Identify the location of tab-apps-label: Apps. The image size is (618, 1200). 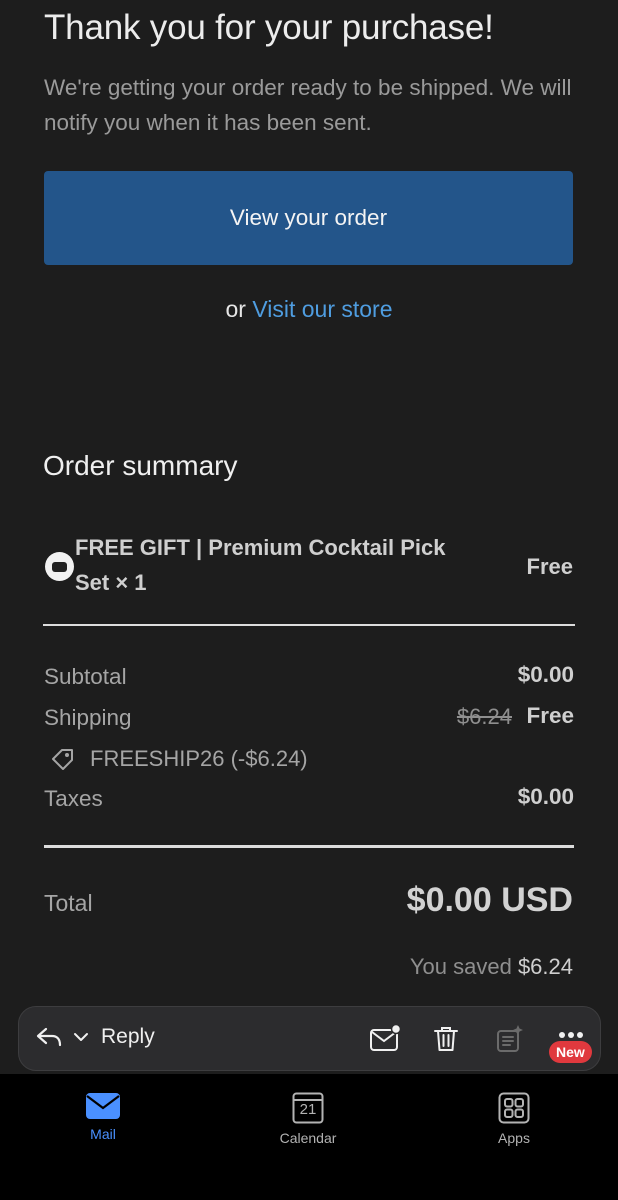
(514, 1138).